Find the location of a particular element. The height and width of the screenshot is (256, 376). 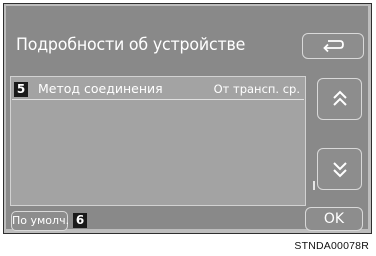

scroll-position-indicator is located at coordinates (314, 185).